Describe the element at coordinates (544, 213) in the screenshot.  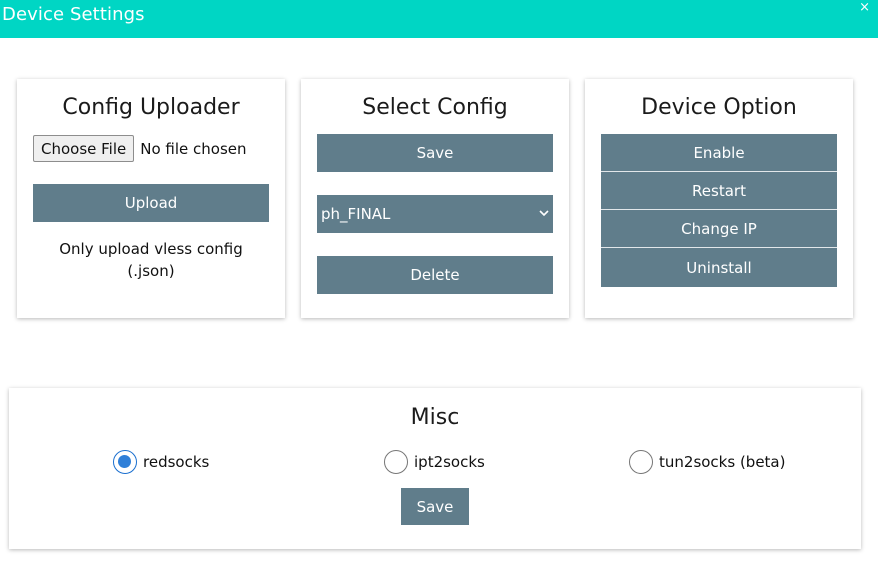
I see `chevron-down-icon` at that location.